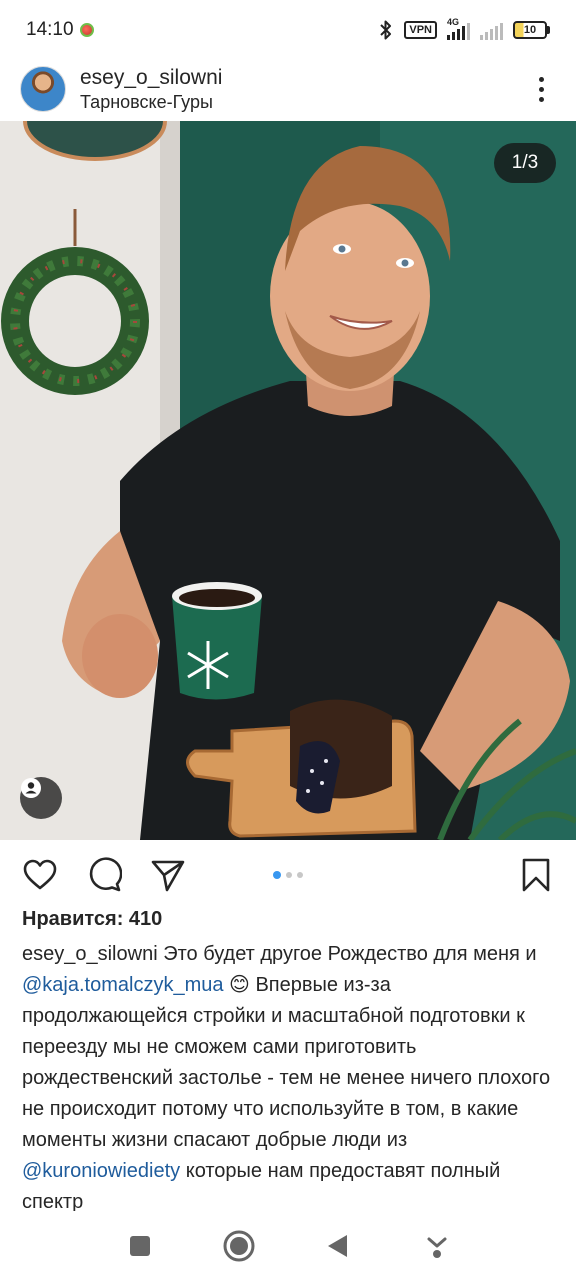 The image size is (576, 1280). I want to click on square-icon, so click(139, 1246).